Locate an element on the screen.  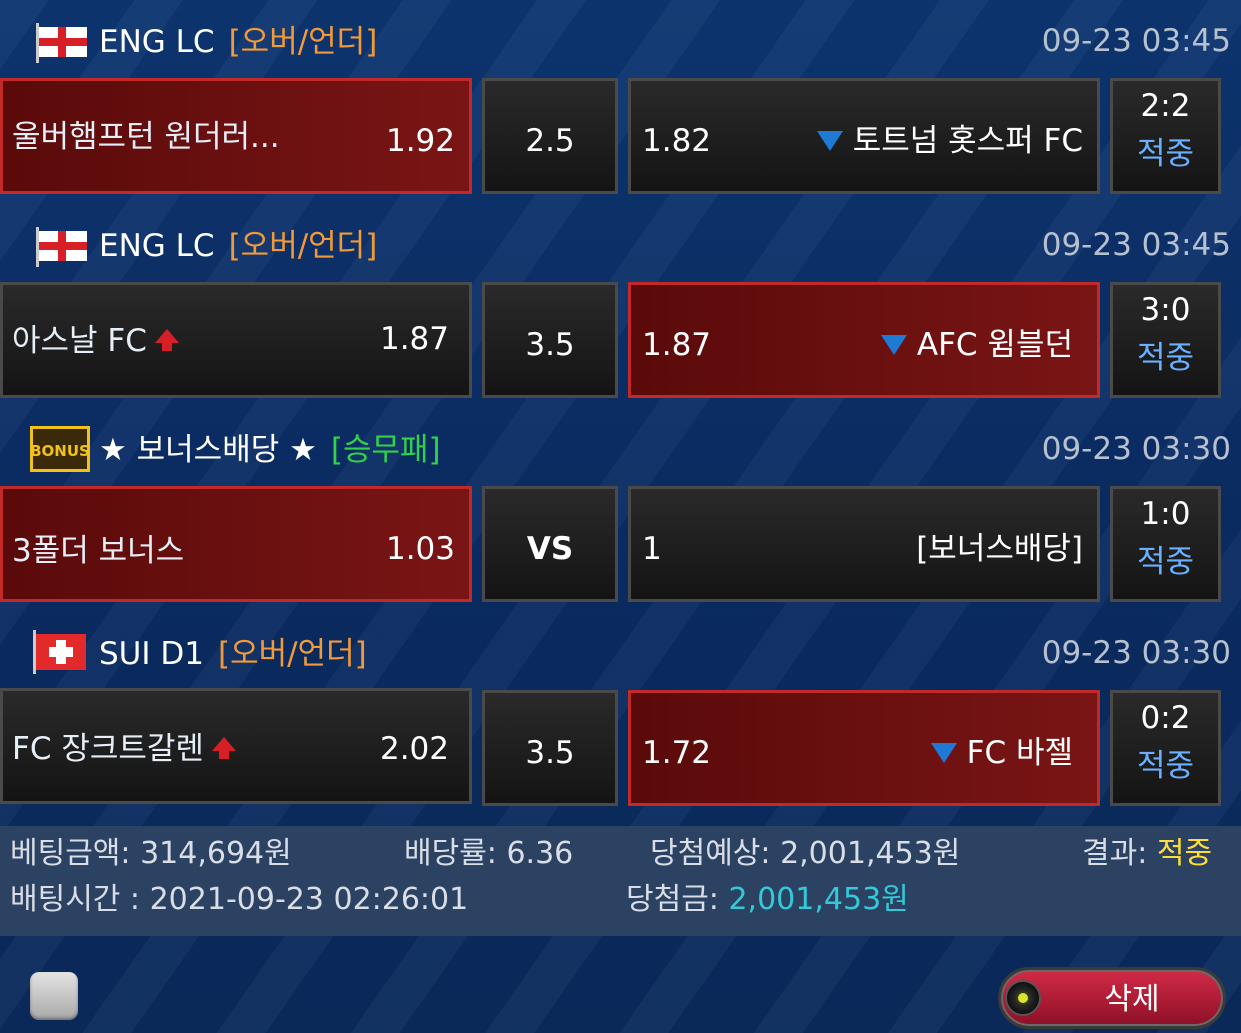
away-bet-option: 1.82 토트넘 홋스퍼 FC is located at coordinates (864, 136).